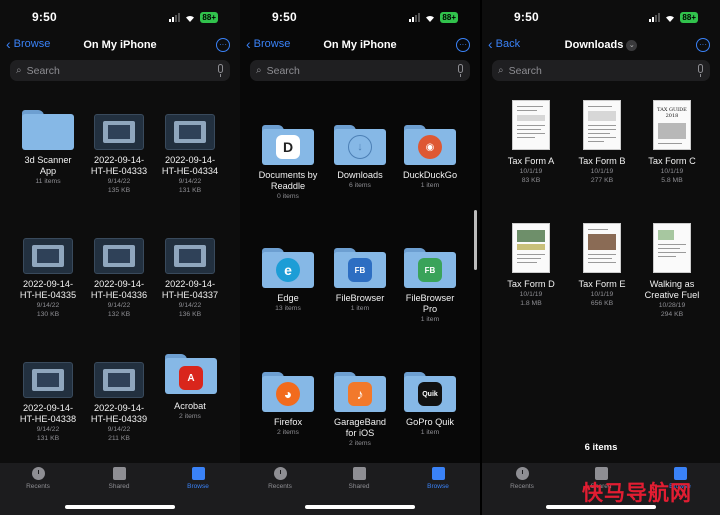 This screenshot has height=515, width=720. I want to click on acrobat-folder-icon: A, so click(191, 376).